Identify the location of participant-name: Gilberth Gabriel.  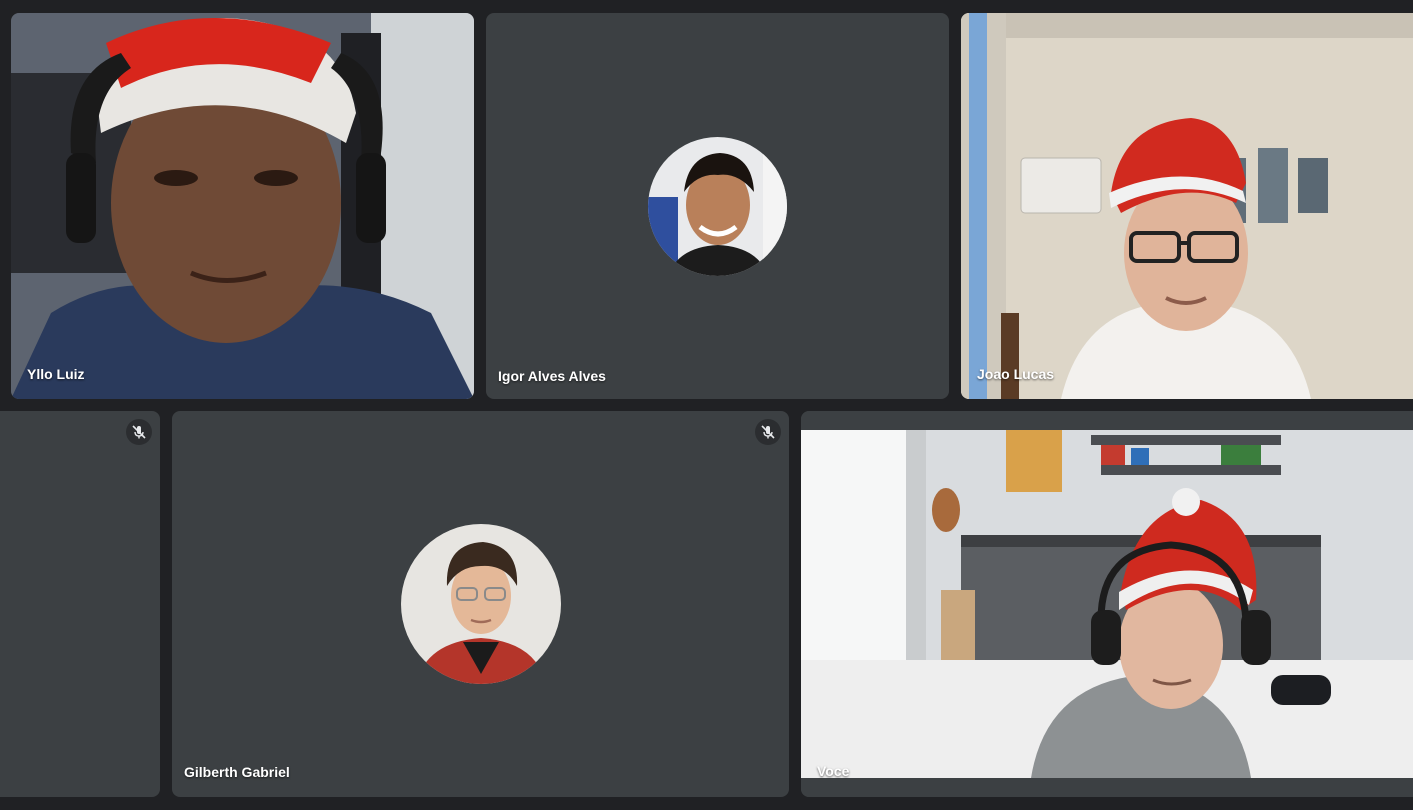
(237, 772).